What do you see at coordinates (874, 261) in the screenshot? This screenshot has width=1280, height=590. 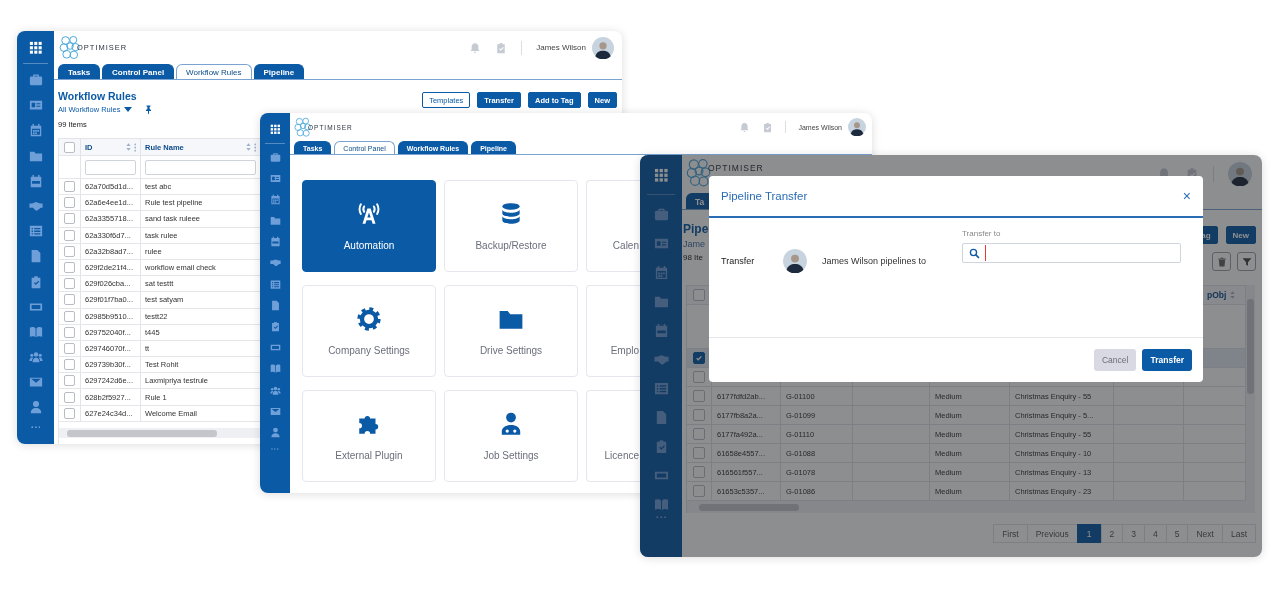 I see `transfer-text: James Wilson pipelines to` at bounding box center [874, 261].